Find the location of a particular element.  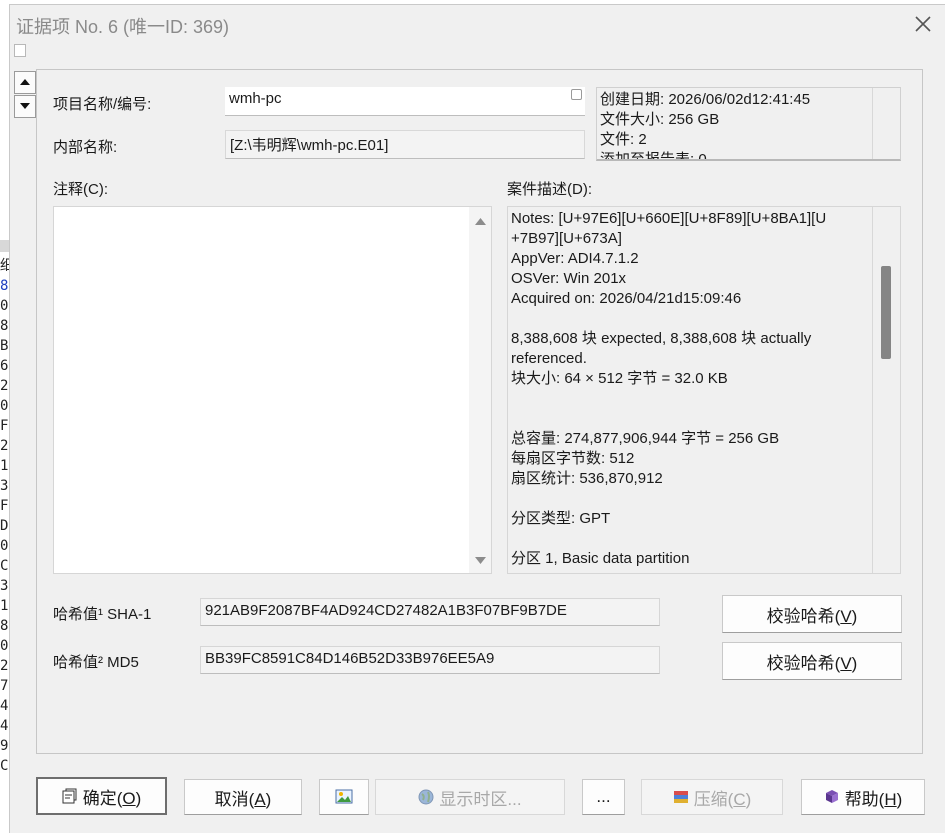

report-table-count: 添加至报告表: 0 is located at coordinates (653, 156).